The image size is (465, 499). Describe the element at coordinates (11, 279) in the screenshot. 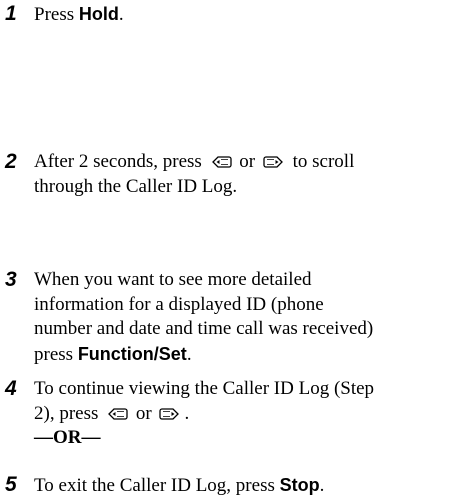

I see `step-number: 3` at that location.